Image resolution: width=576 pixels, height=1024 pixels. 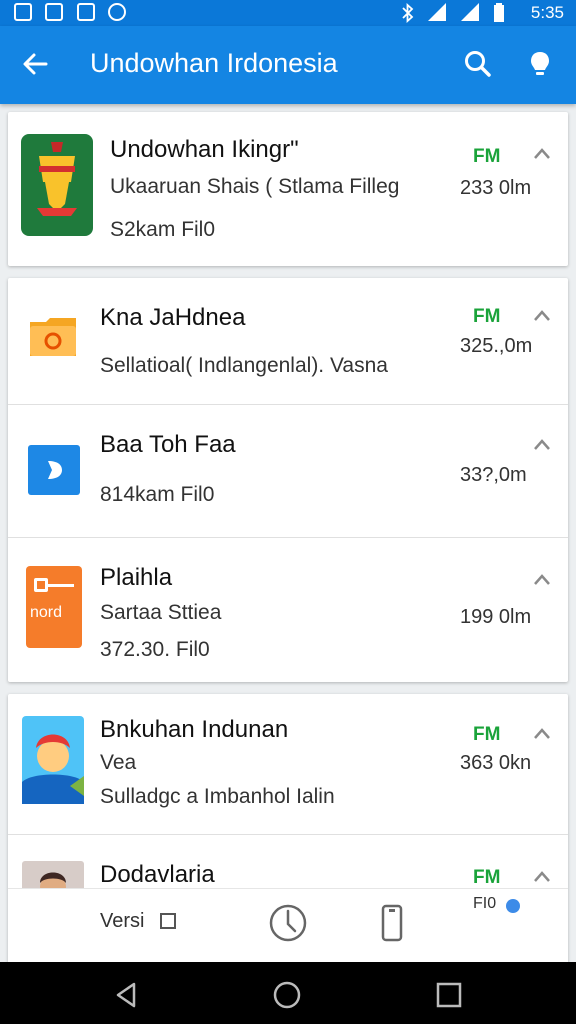 What do you see at coordinates (168, 444) in the screenshot?
I see `item-title: Baa Toh Faa` at bounding box center [168, 444].